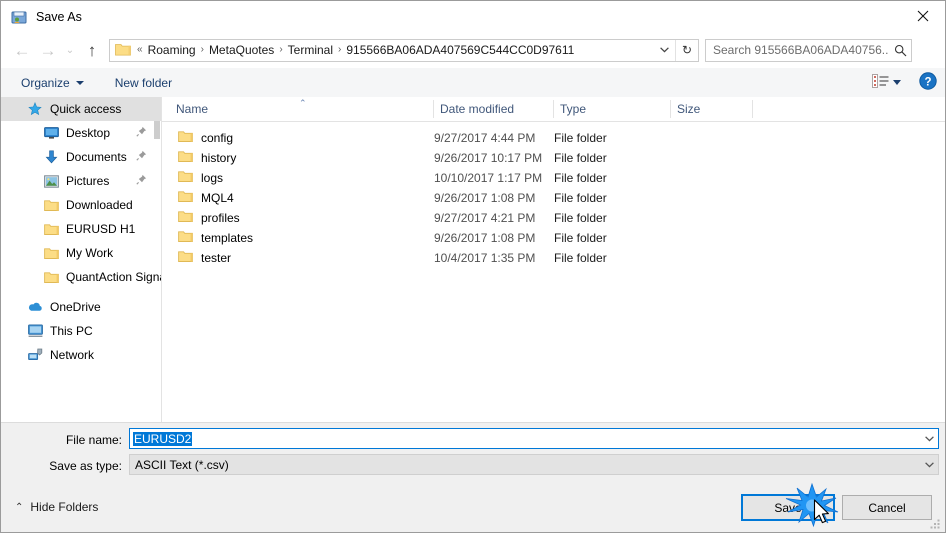 The height and width of the screenshot is (533, 946). I want to click on column-header-size: Size, so click(688, 109).